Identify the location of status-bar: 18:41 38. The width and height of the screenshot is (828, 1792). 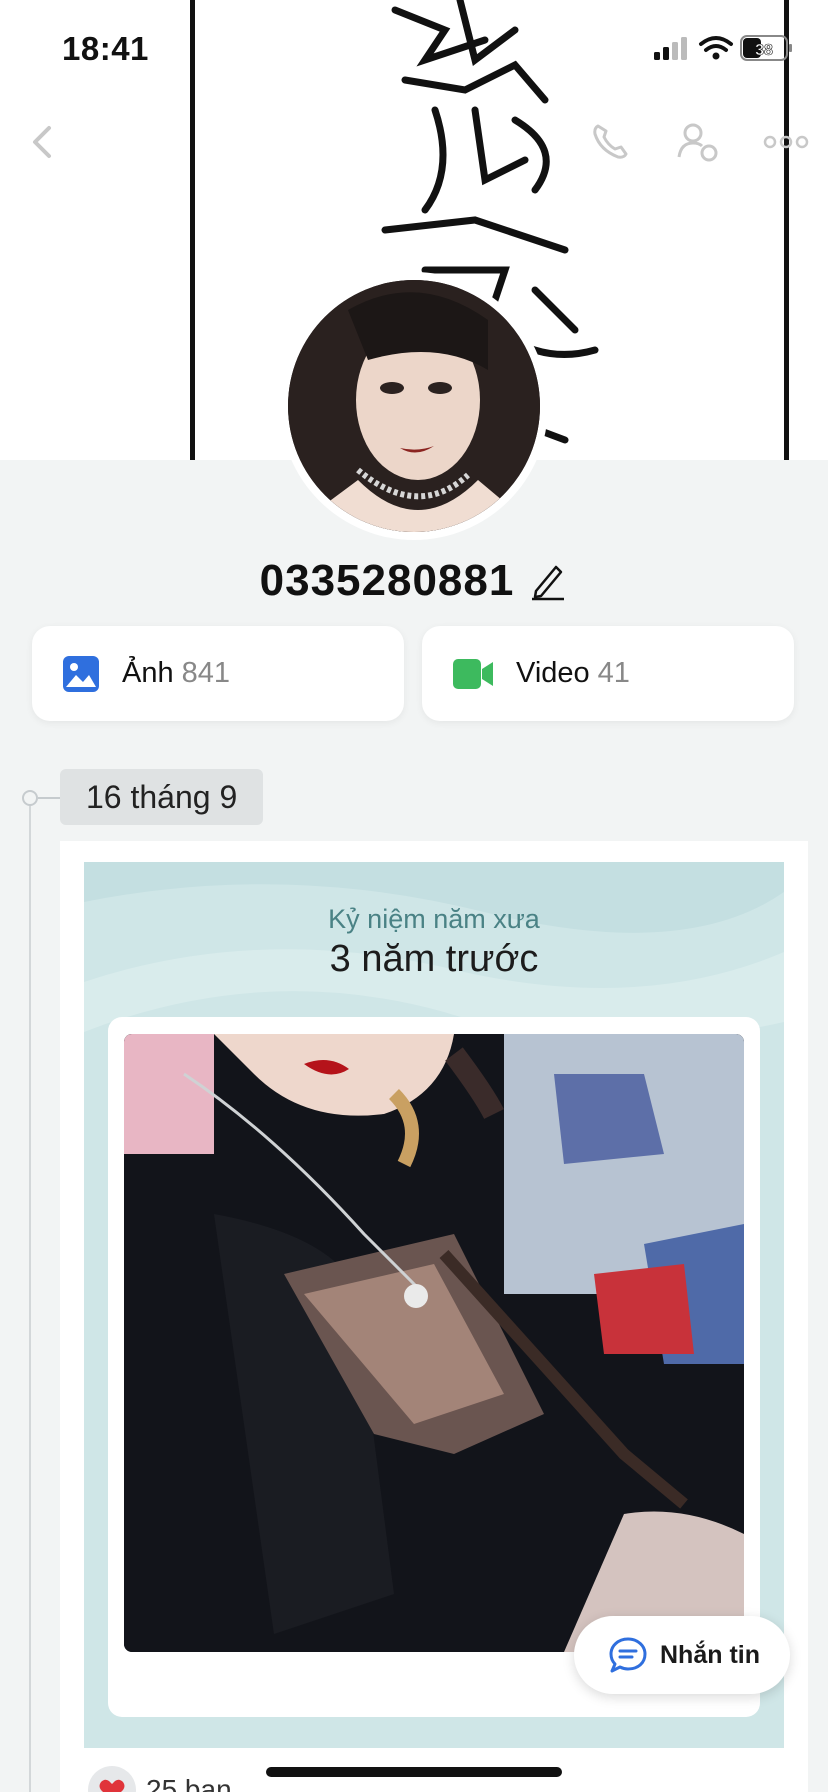
(414, 50).